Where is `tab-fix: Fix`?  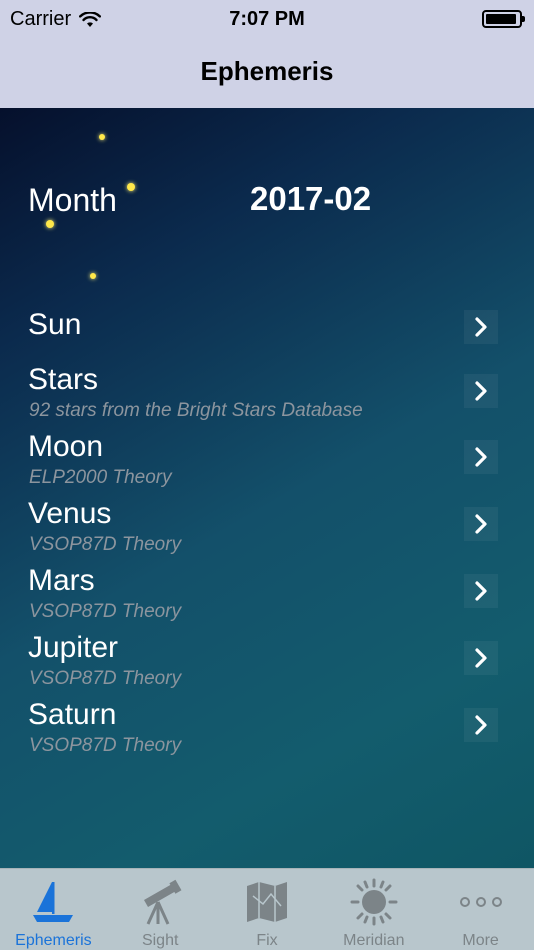
tab-fix: Fix is located at coordinates (267, 909).